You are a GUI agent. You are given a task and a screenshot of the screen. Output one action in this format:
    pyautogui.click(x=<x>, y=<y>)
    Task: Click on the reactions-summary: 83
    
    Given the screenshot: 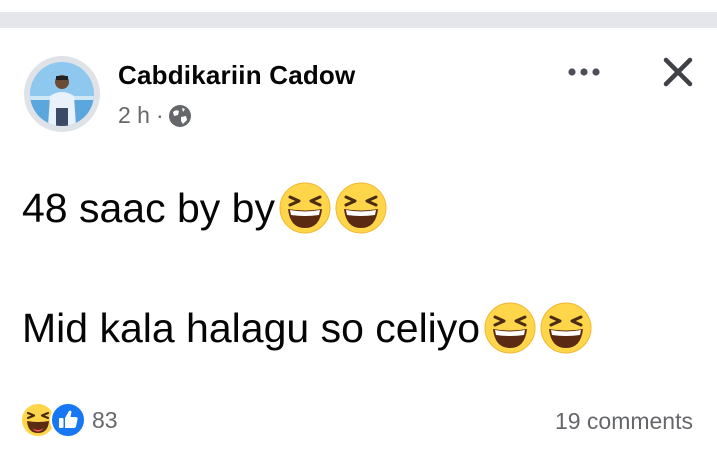 What is the action you would take?
    pyautogui.click(x=69, y=420)
    